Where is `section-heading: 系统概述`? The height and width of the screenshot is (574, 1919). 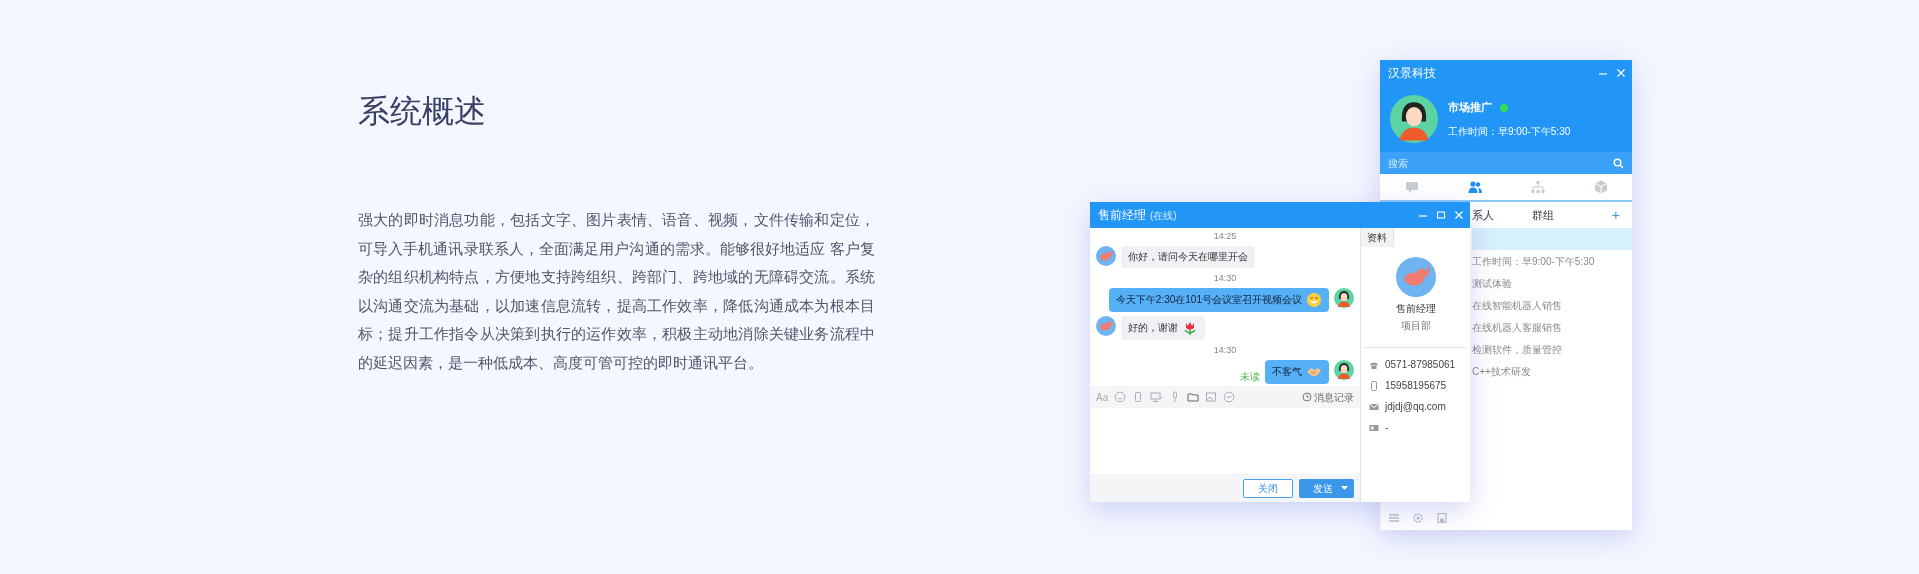
section-heading: 系统概述 is located at coordinates (422, 111).